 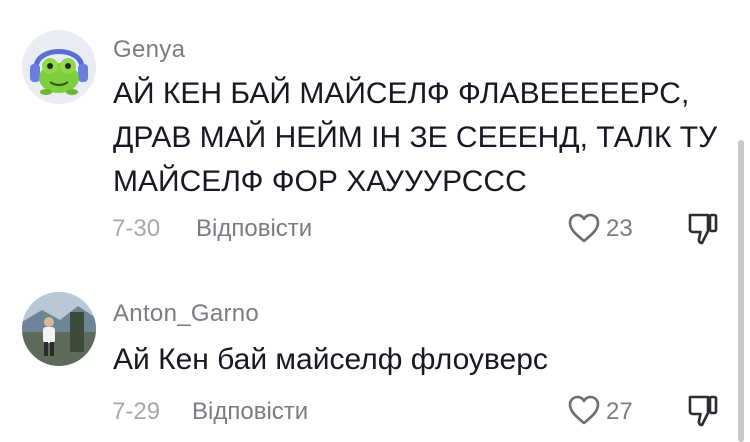 I want to click on comment-date: 7-30, so click(x=136, y=228).